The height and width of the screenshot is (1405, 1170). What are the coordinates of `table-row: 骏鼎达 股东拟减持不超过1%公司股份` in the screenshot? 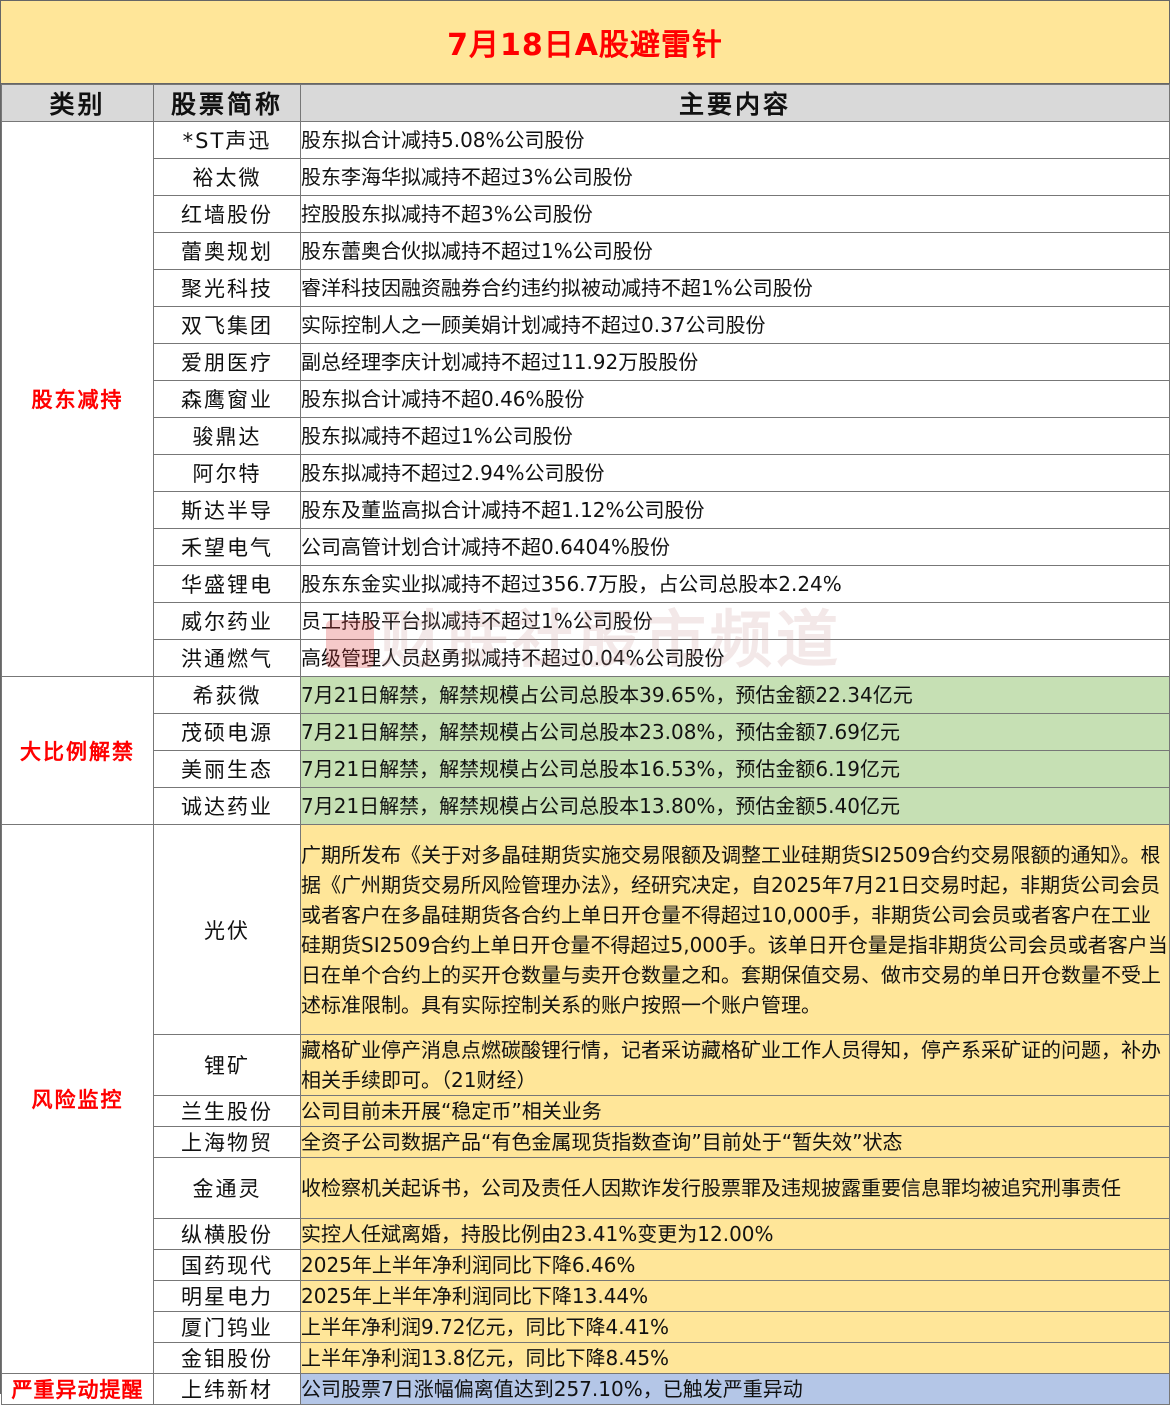 It's located at (586, 436).